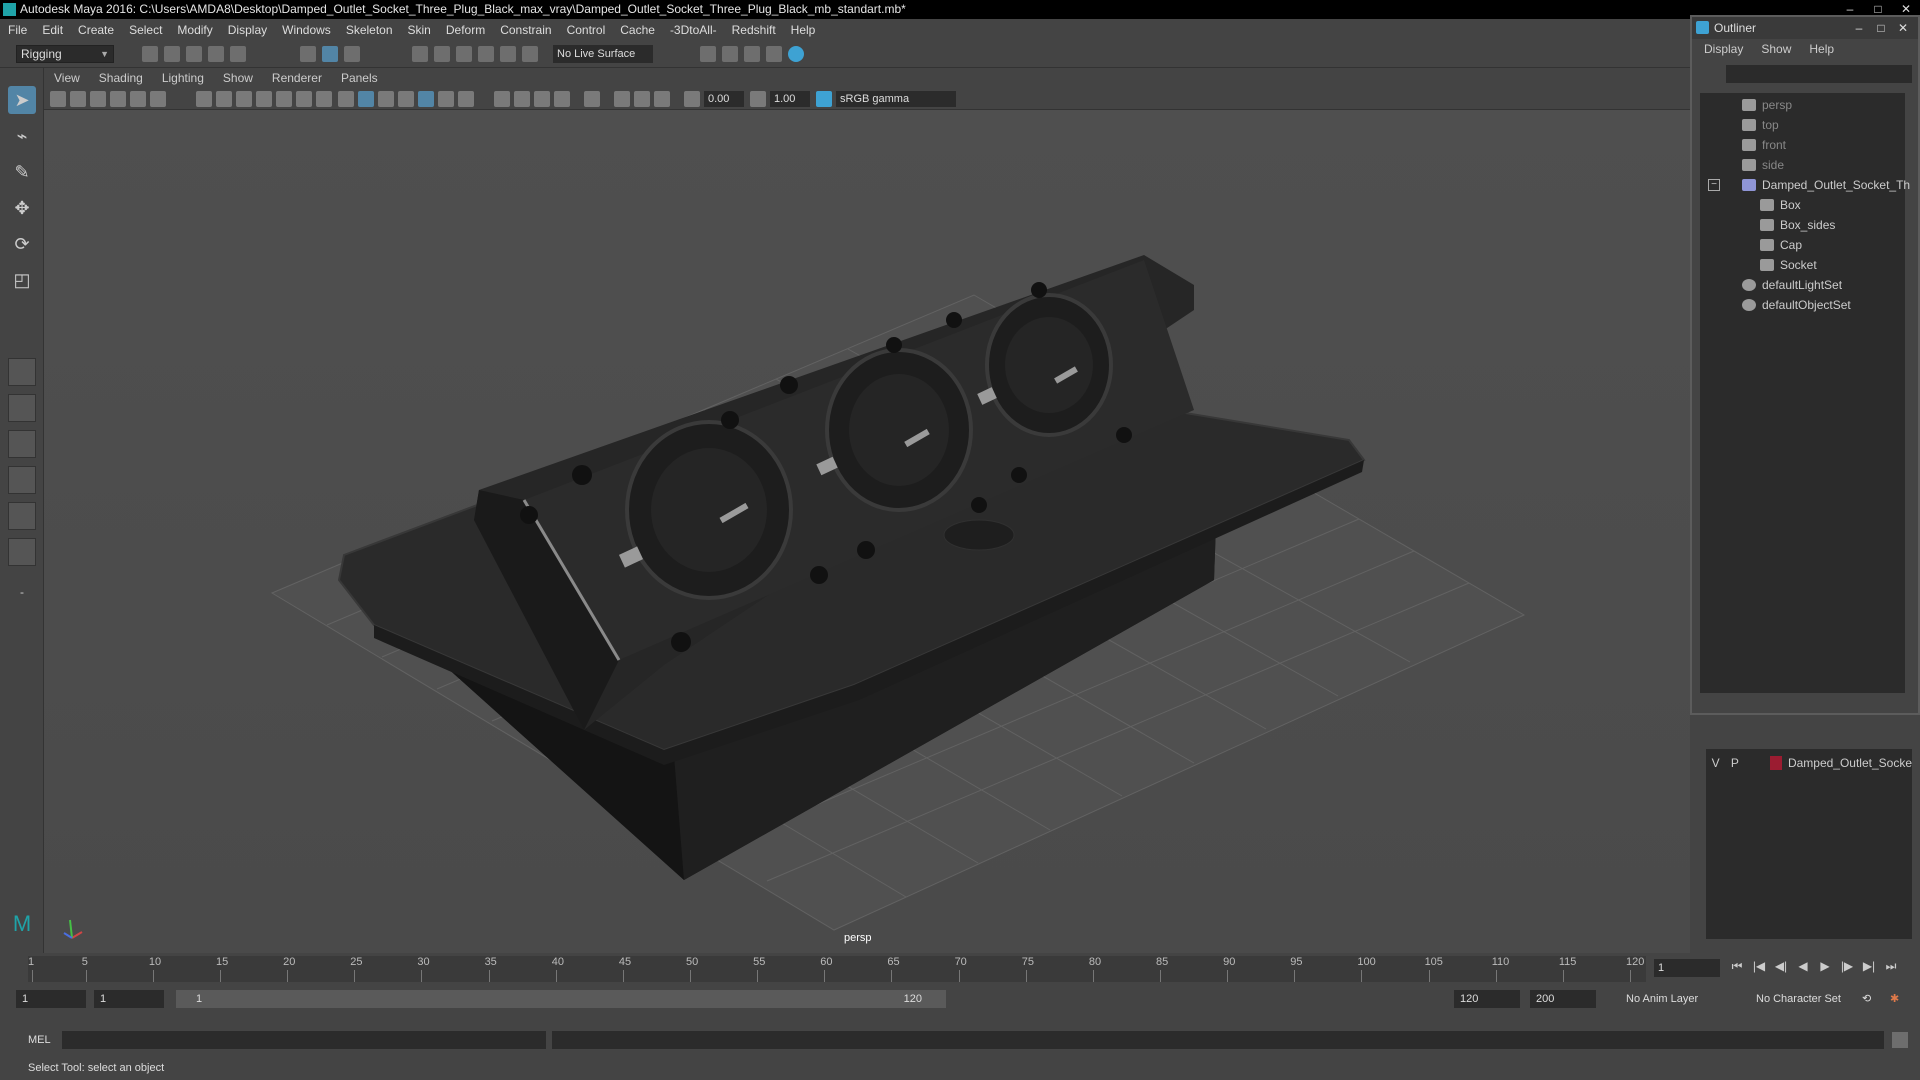 This screenshot has width=1920, height=1080. Describe the element at coordinates (1781, 245) in the screenshot. I see `outliner-item-cap: Cap` at that location.